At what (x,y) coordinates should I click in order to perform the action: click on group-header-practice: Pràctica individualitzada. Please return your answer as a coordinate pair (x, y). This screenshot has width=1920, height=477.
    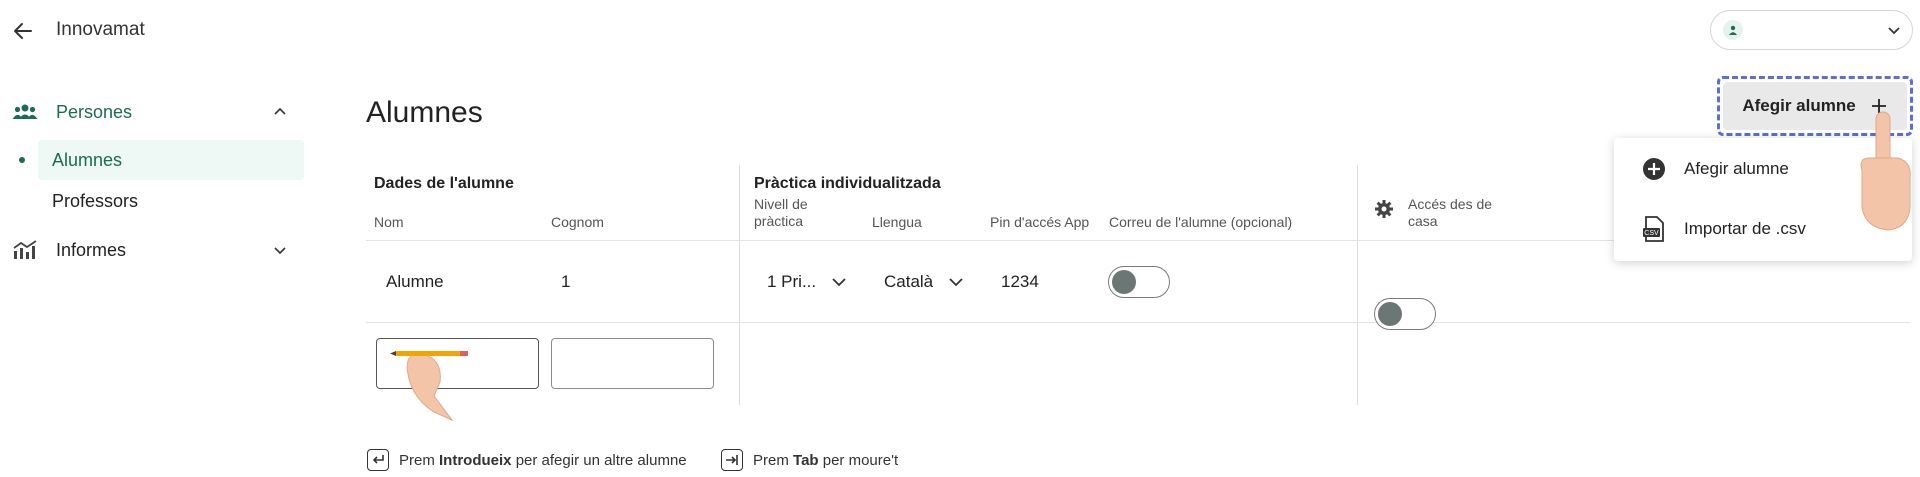
    Looking at the image, I should click on (847, 183).